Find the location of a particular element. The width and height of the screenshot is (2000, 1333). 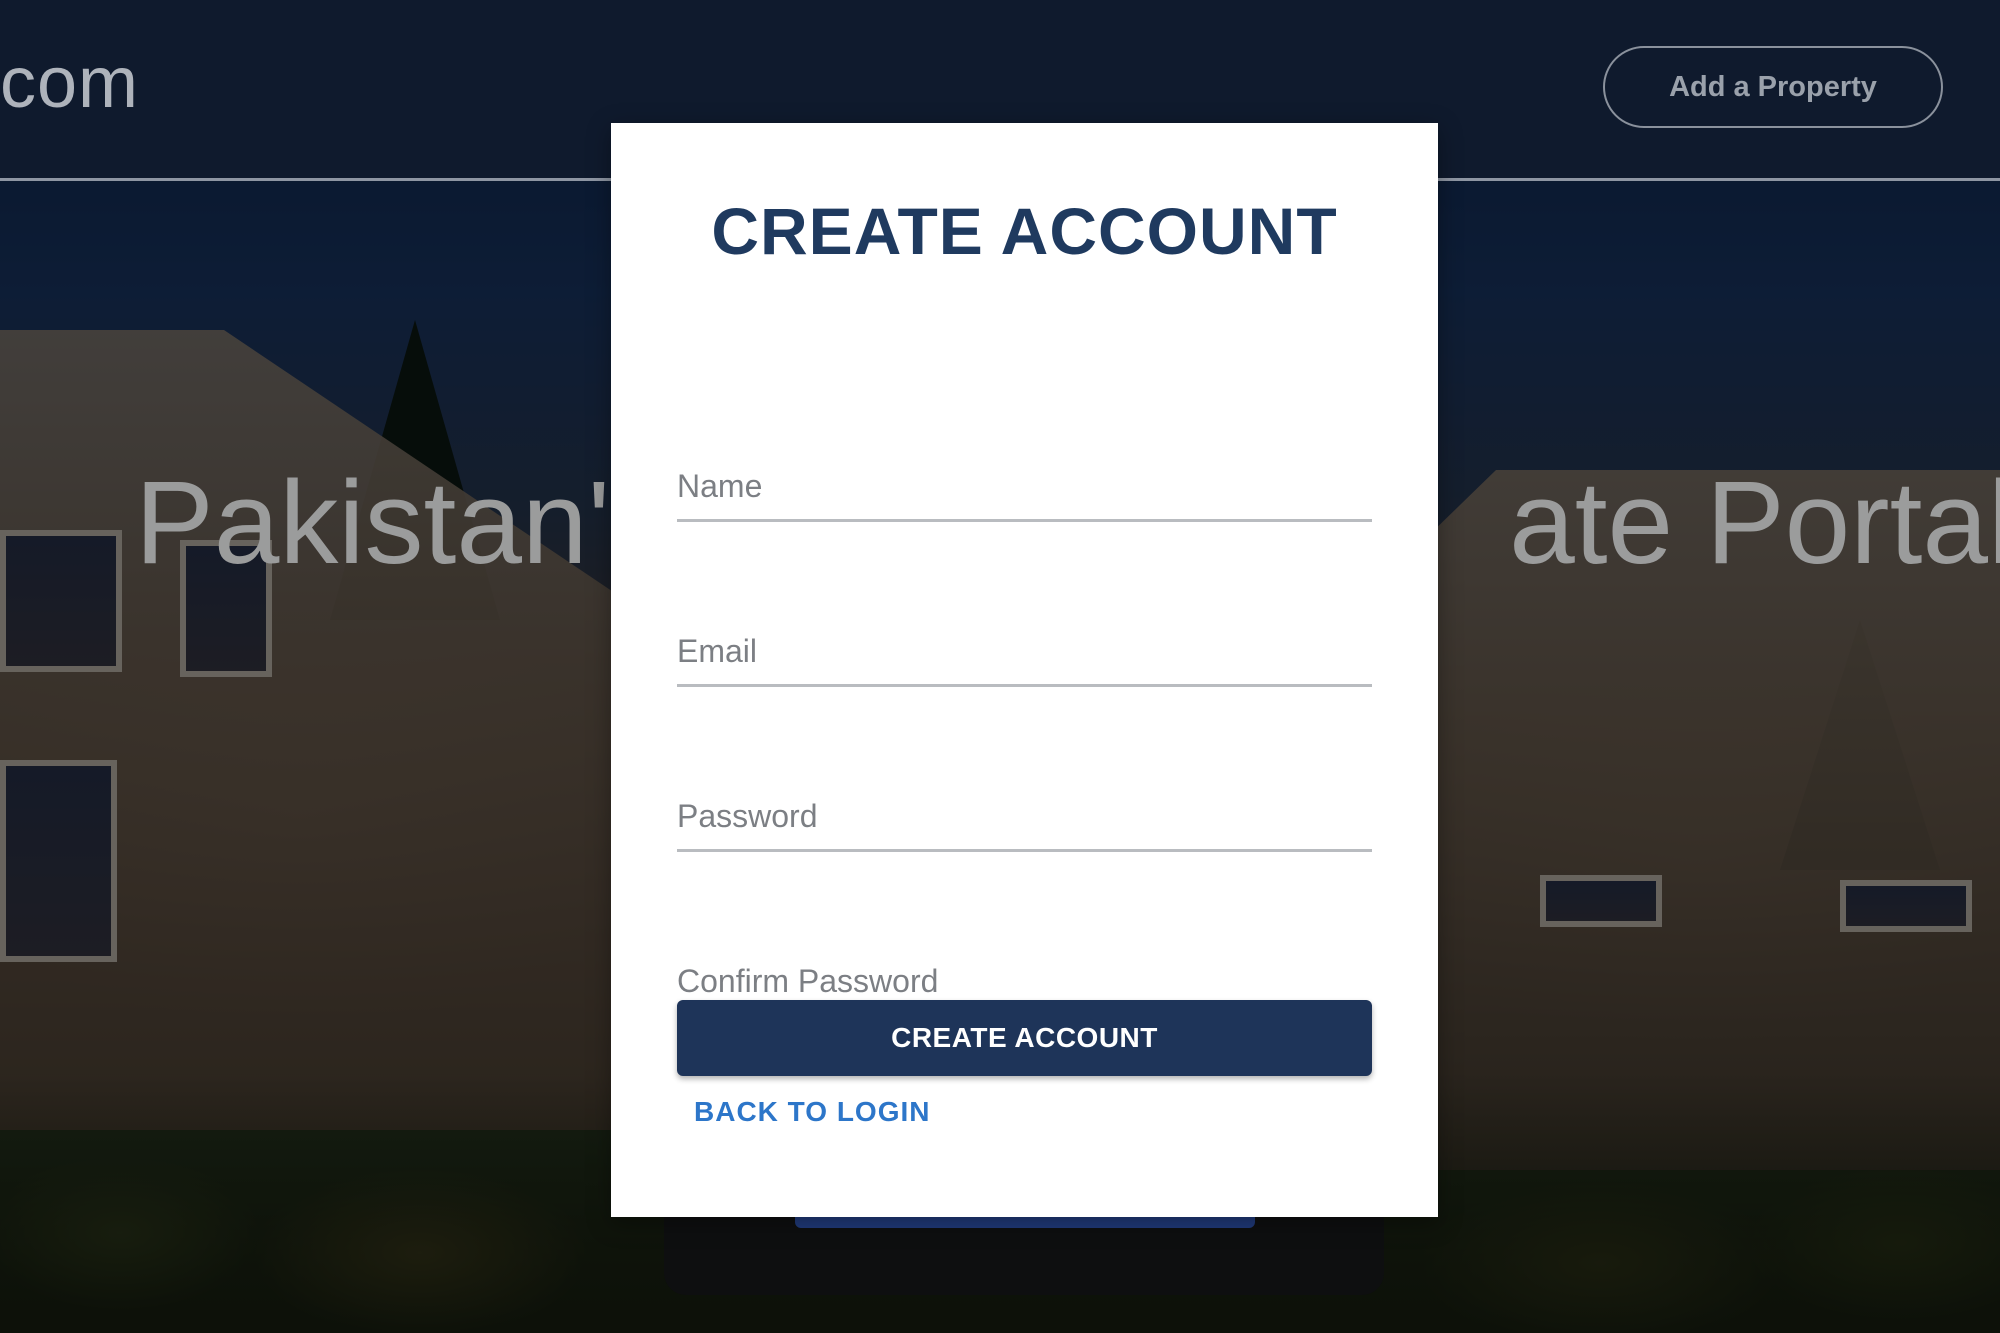

create-account-button: CREATE ACCOUNT is located at coordinates (1024, 1038).